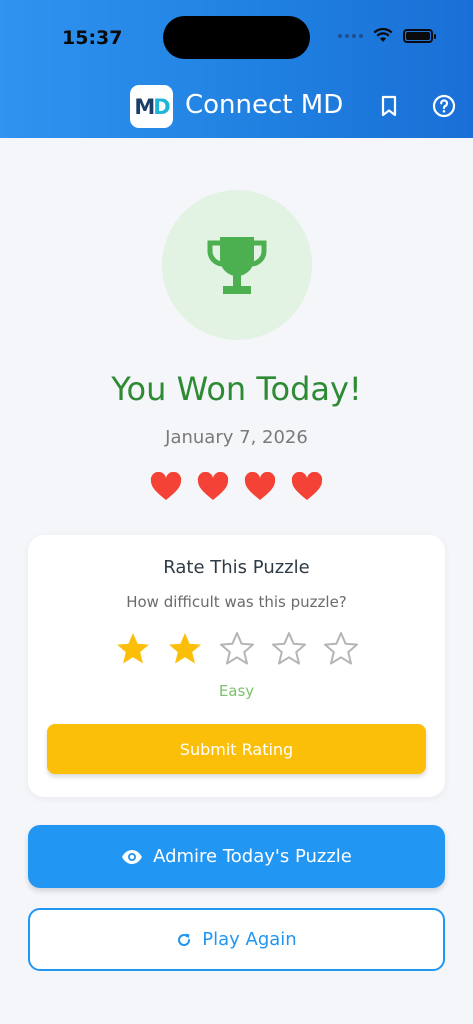 This screenshot has width=473, height=1024. Describe the element at coordinates (236, 749) in the screenshot. I see `submit-rating-button: Submit Rating` at that location.